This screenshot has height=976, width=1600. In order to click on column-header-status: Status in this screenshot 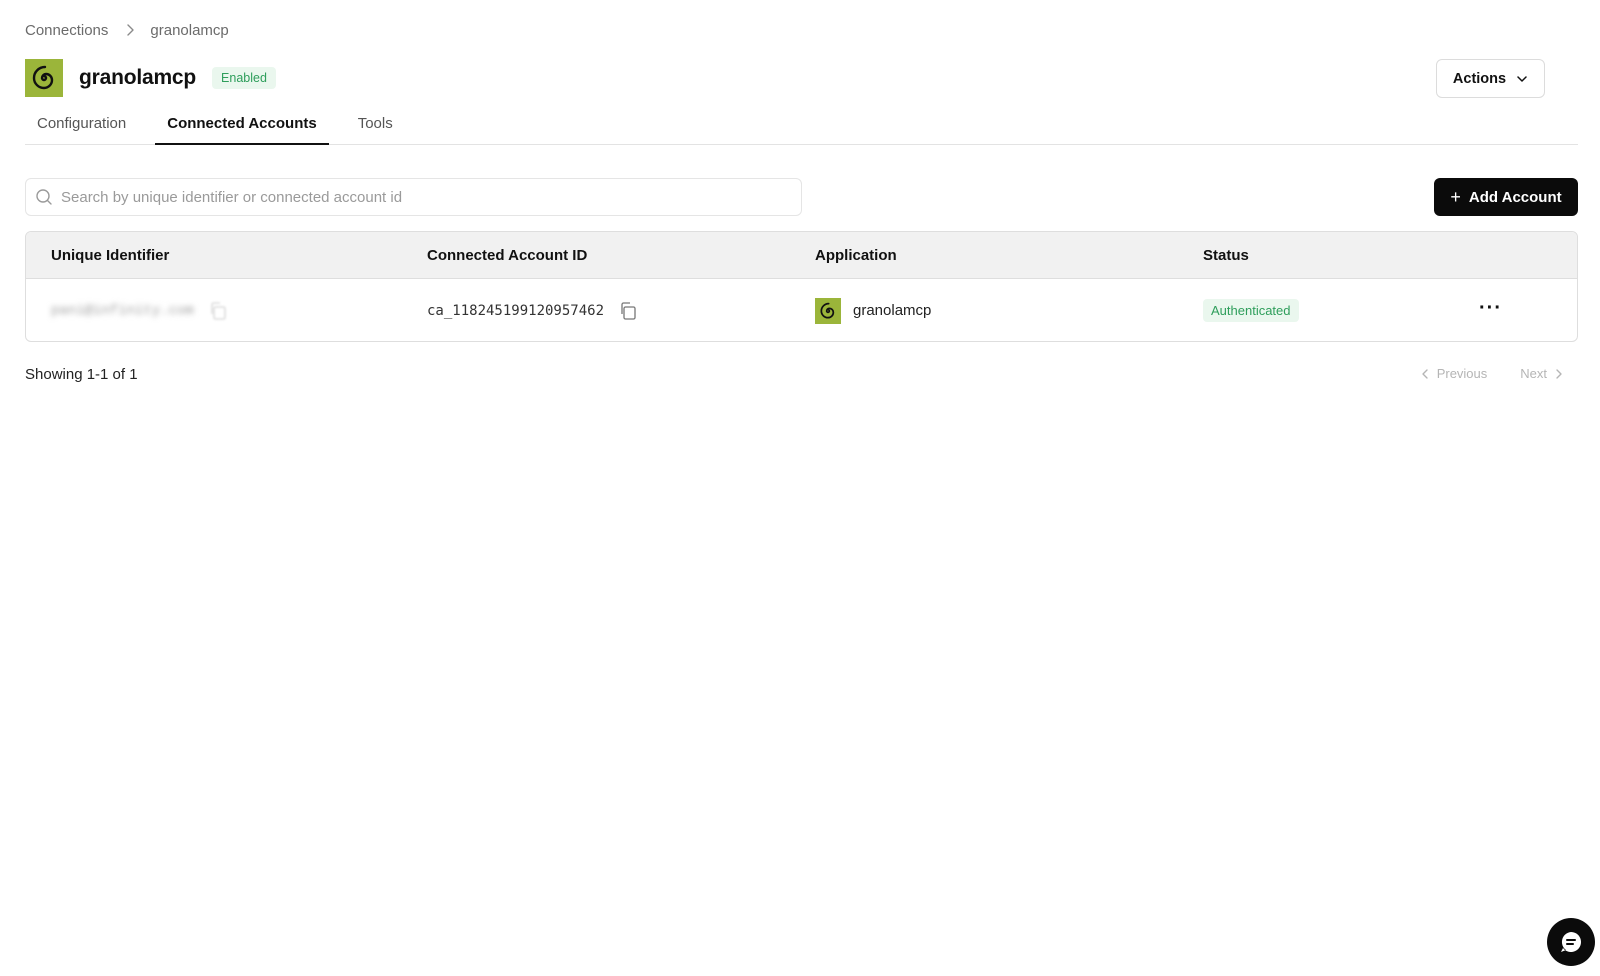, I will do `click(1226, 255)`.